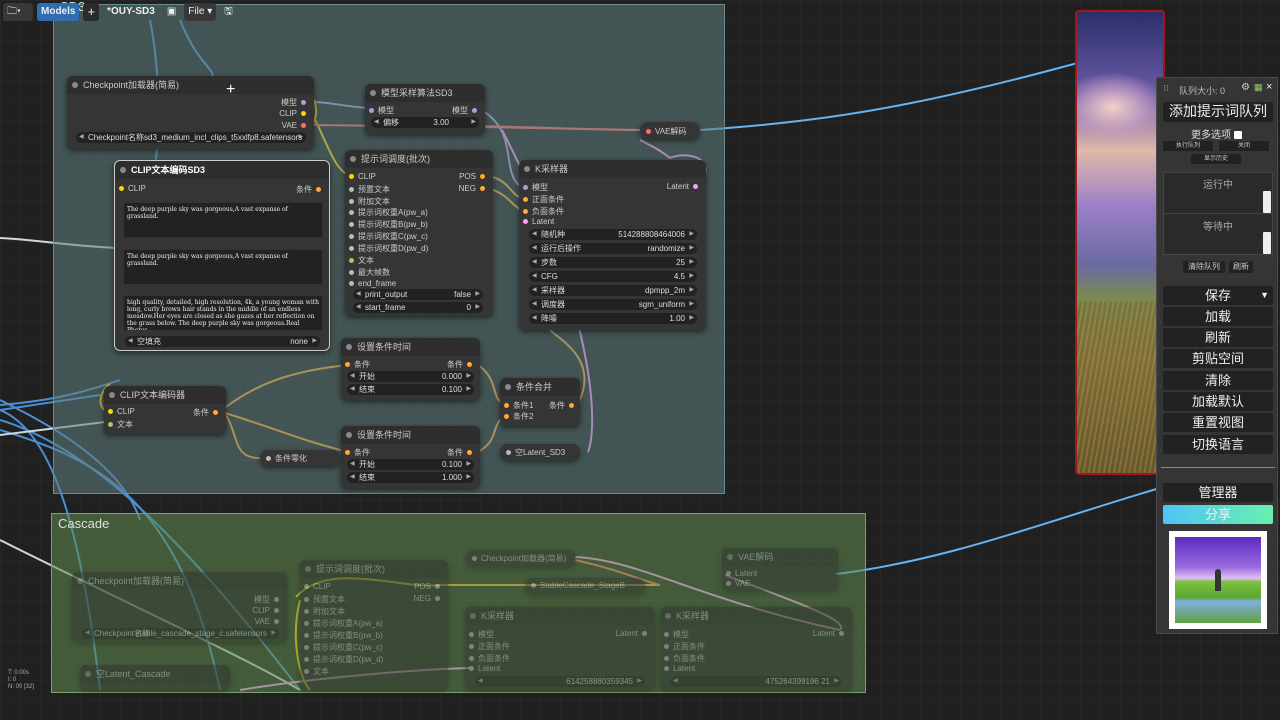  I want to click on execute-queue-button: 执行队列, so click(1188, 146).